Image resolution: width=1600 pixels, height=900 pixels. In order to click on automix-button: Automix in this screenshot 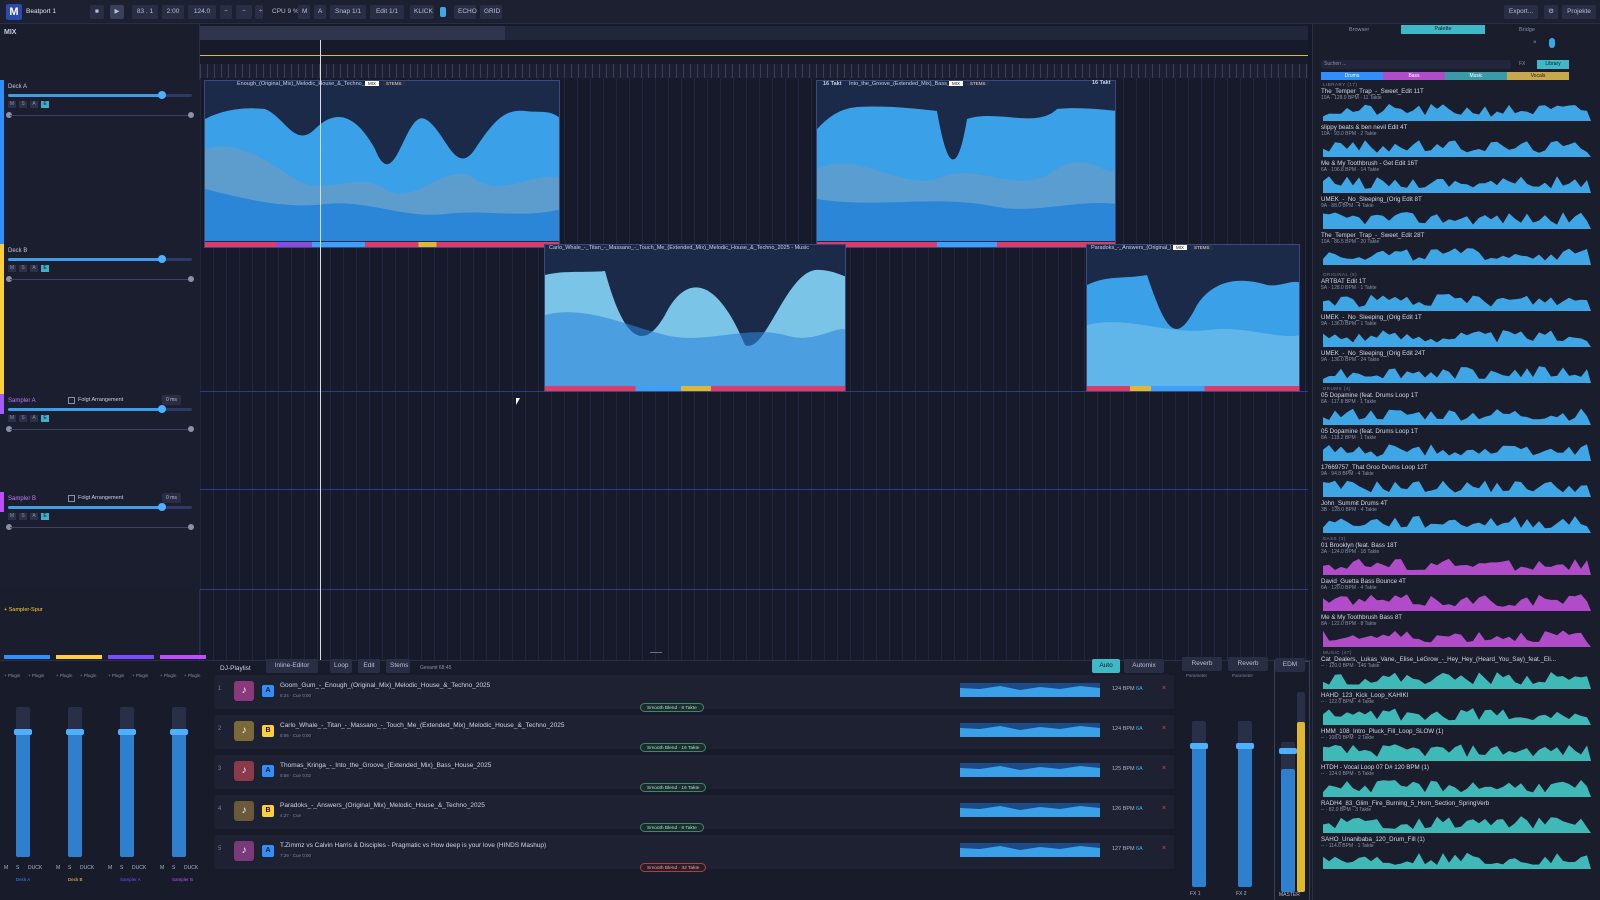, I will do `click(1144, 666)`.